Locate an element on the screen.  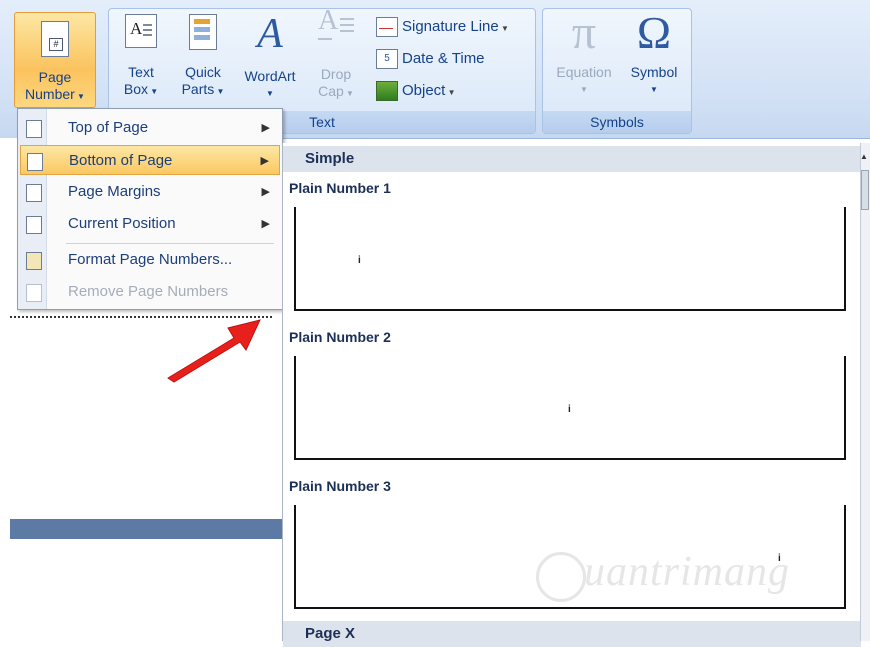
watermark-logo-icon is located at coordinates (561, 577).